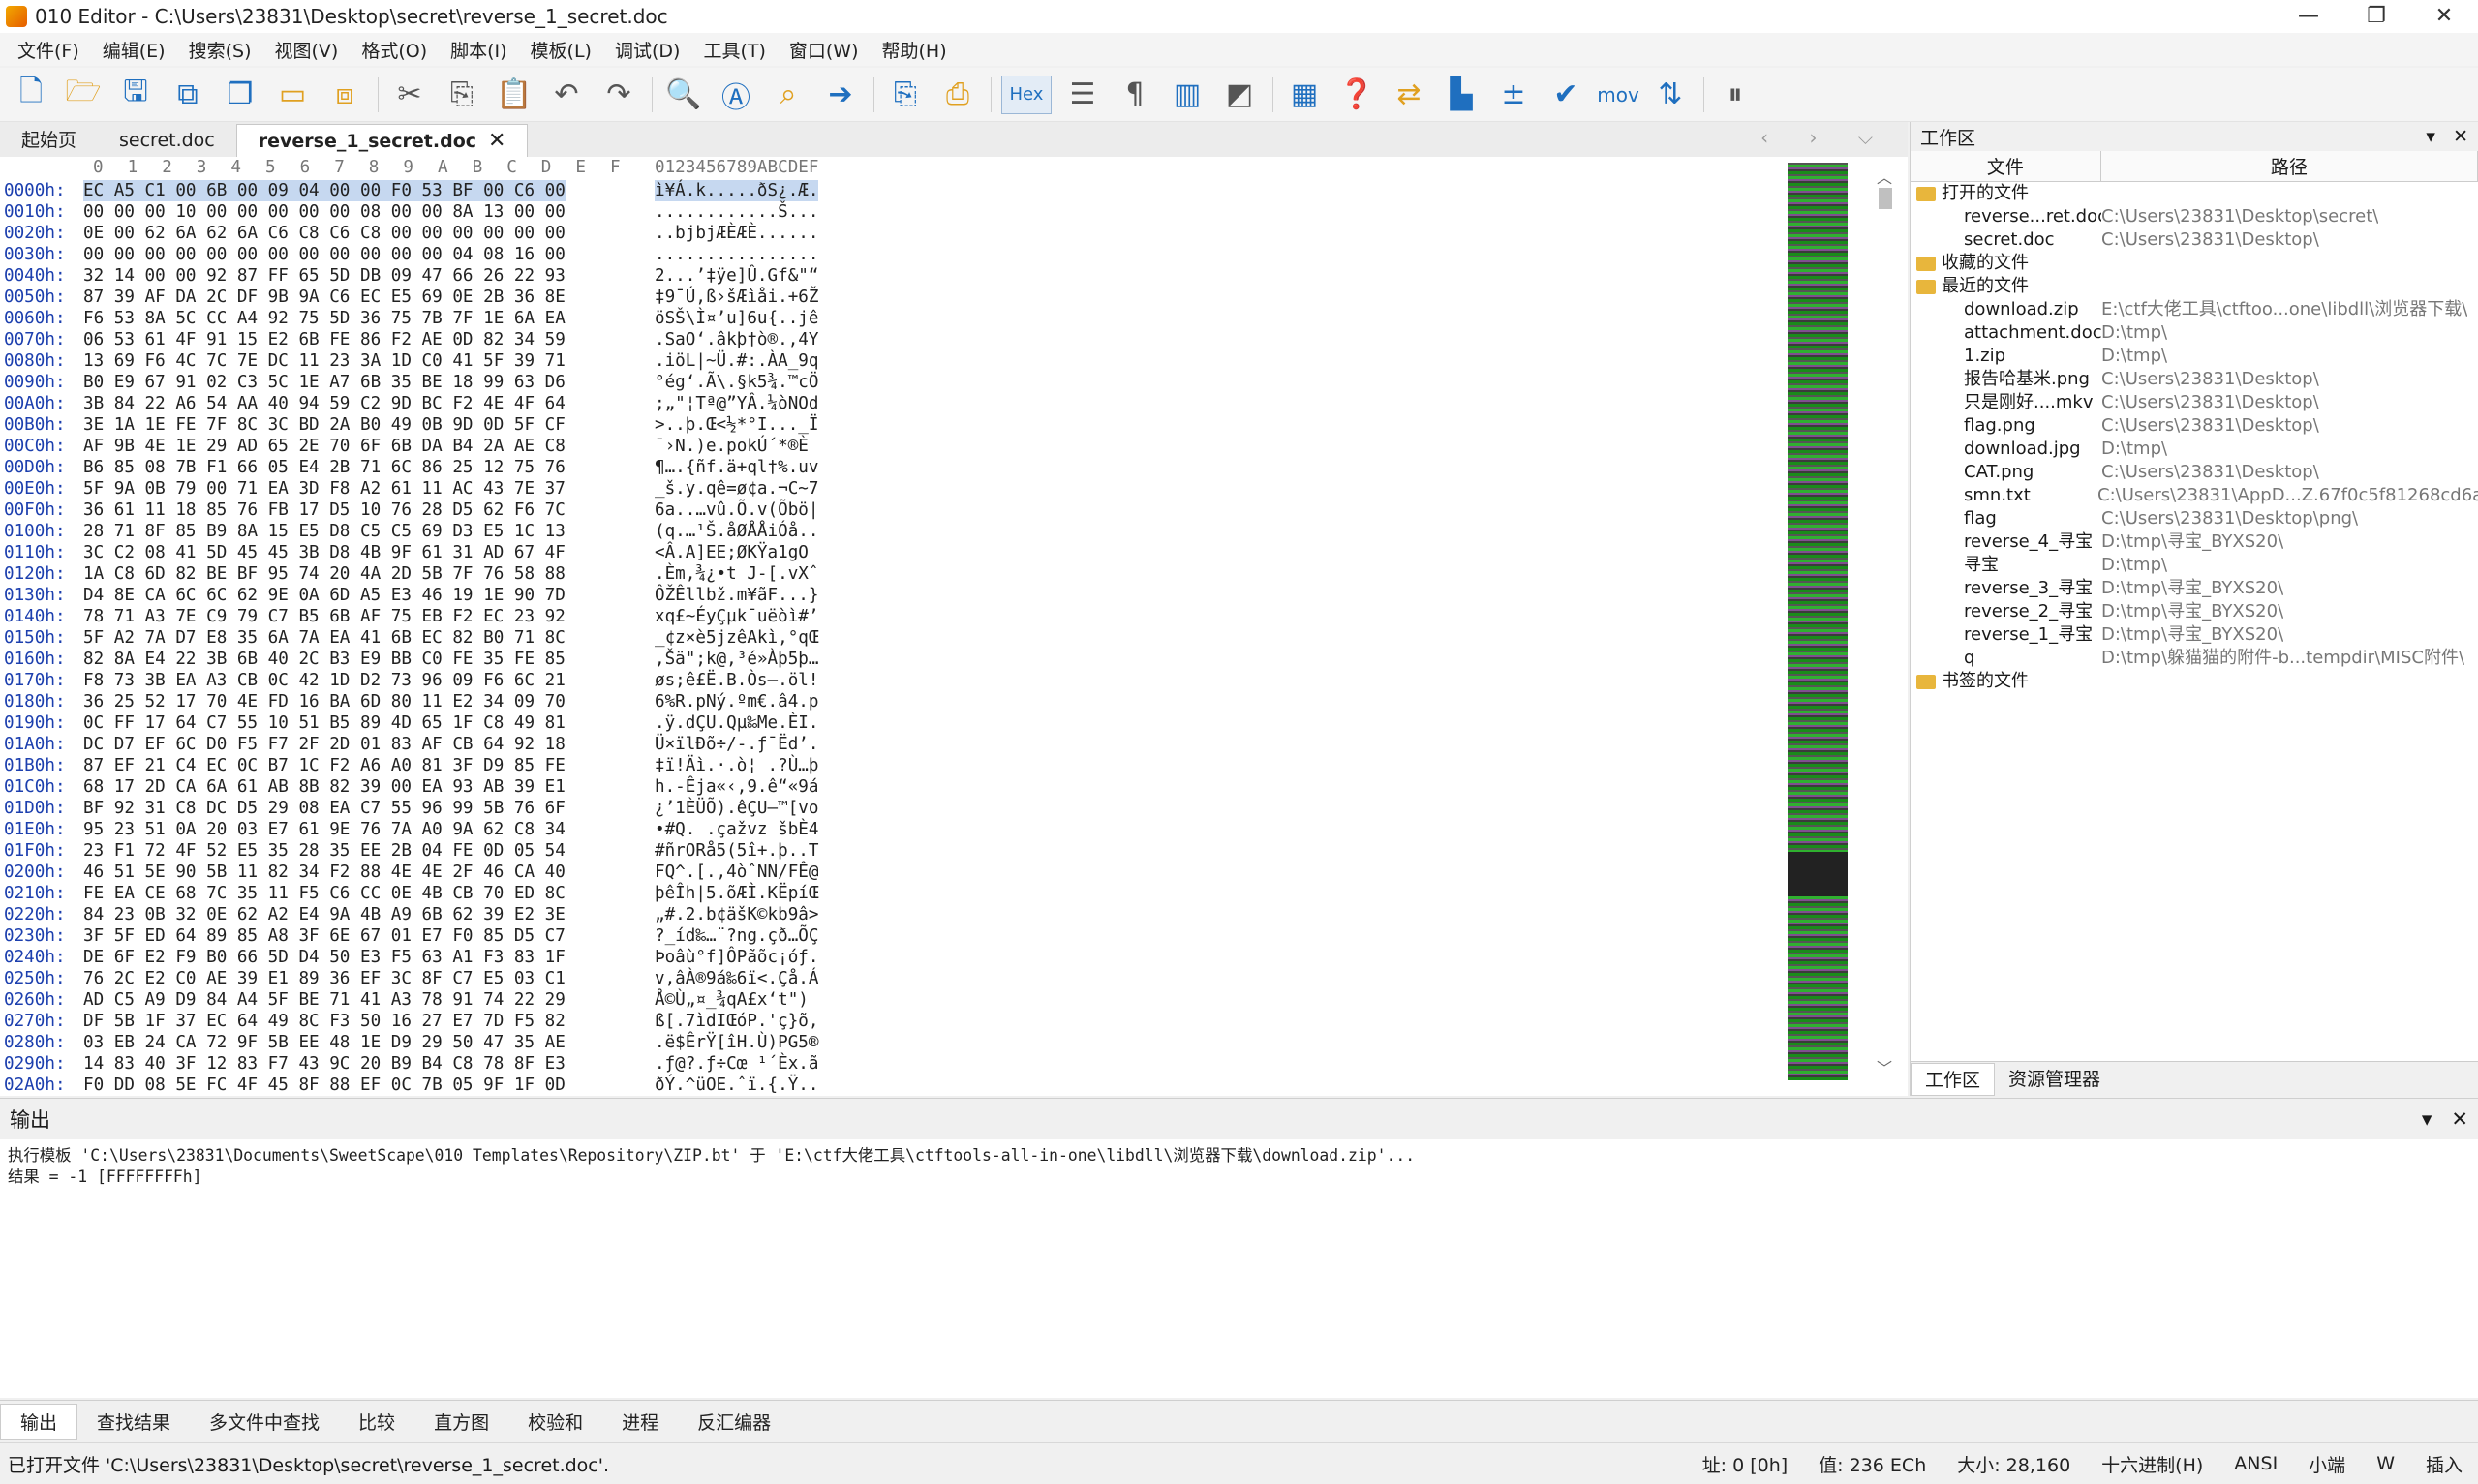 This screenshot has width=2478, height=1484. Describe the element at coordinates (824, 50) in the screenshot. I see `menu-window: 窗口(W)` at that location.